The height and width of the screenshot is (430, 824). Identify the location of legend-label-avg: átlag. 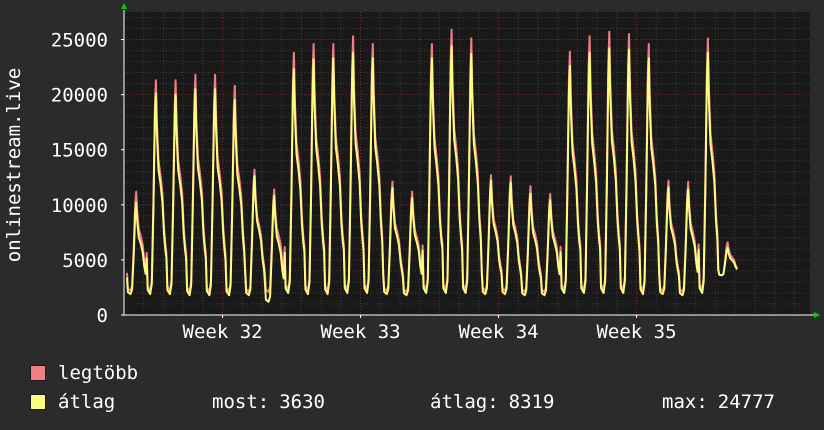
(87, 402).